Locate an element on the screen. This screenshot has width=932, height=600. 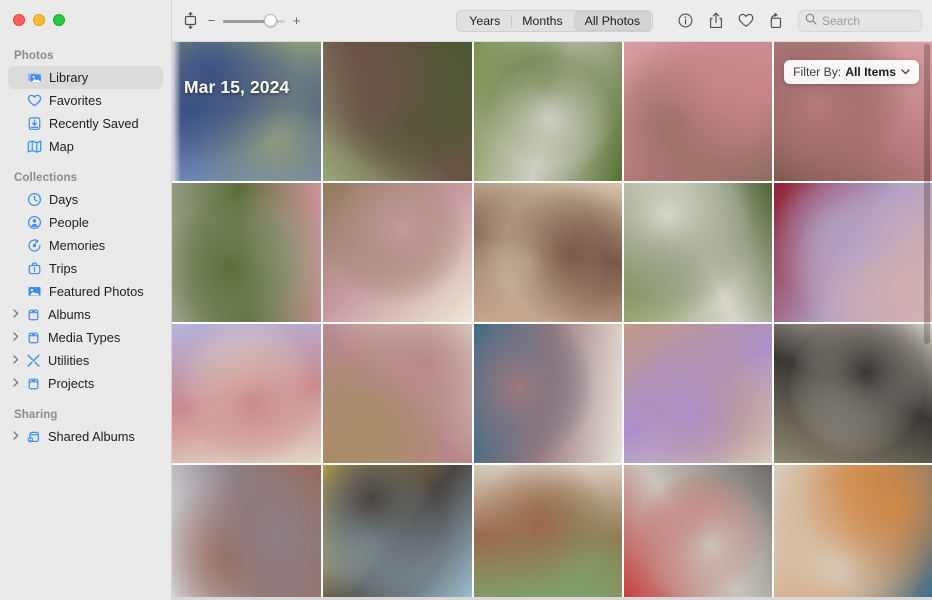
view-mode-segmented-control: Years Months All Photos is located at coordinates (554, 20).